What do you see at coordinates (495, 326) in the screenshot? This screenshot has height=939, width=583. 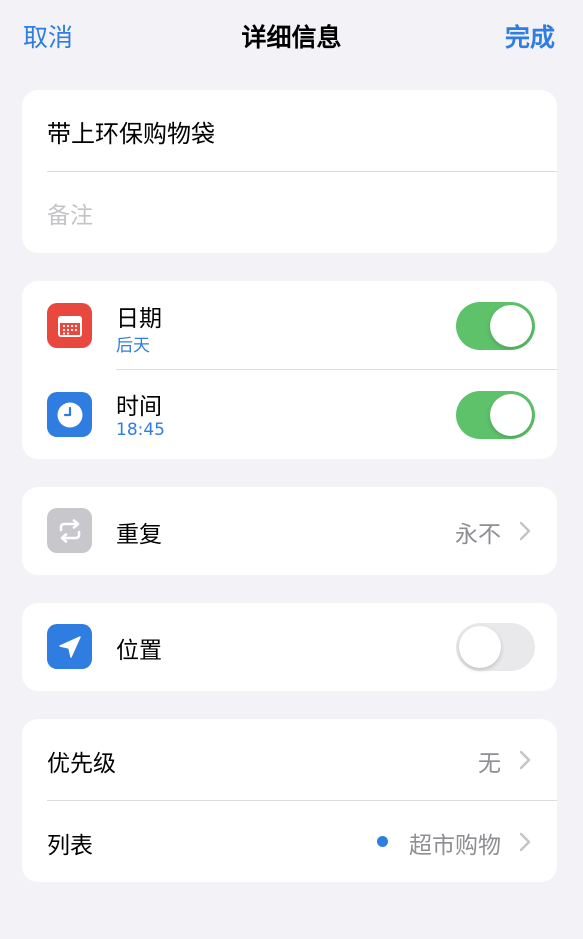 I see `date-toggle` at bounding box center [495, 326].